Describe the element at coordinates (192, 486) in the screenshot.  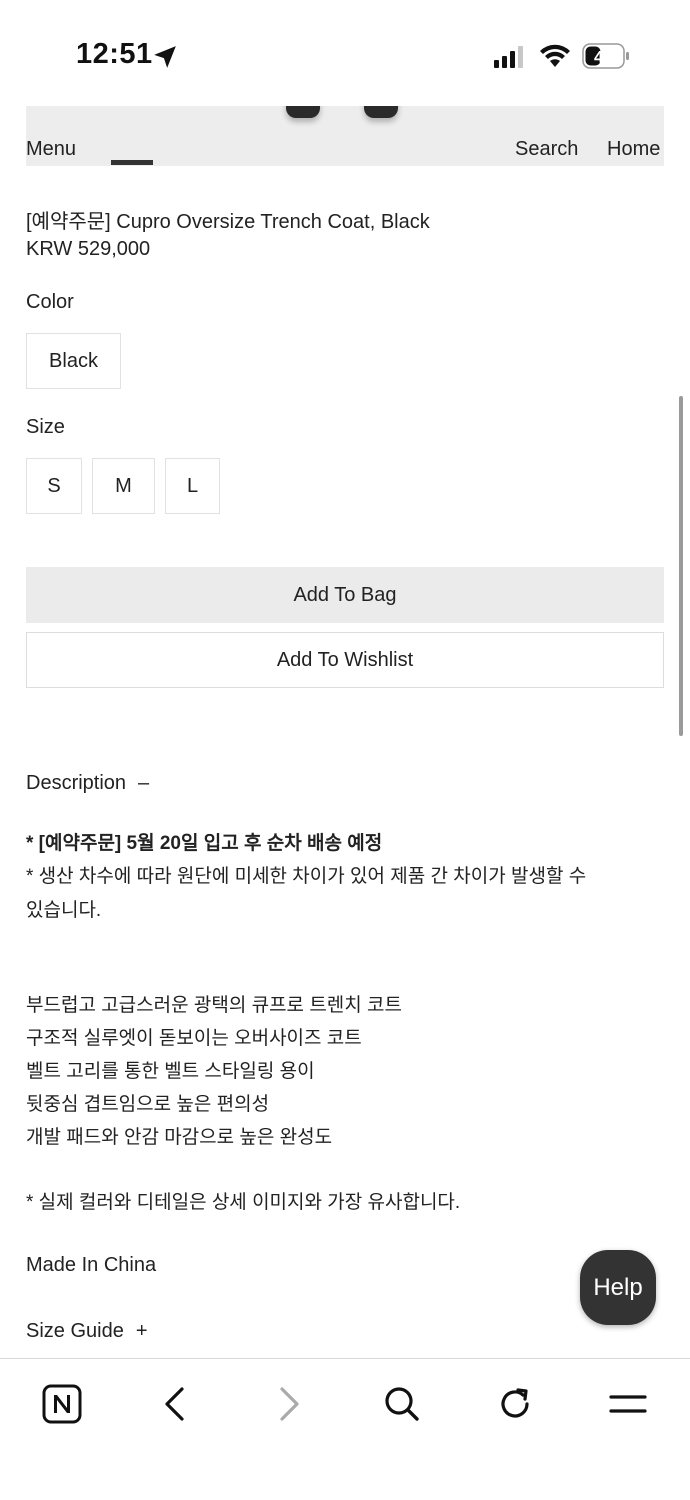
I see `size-option-l: L` at that location.